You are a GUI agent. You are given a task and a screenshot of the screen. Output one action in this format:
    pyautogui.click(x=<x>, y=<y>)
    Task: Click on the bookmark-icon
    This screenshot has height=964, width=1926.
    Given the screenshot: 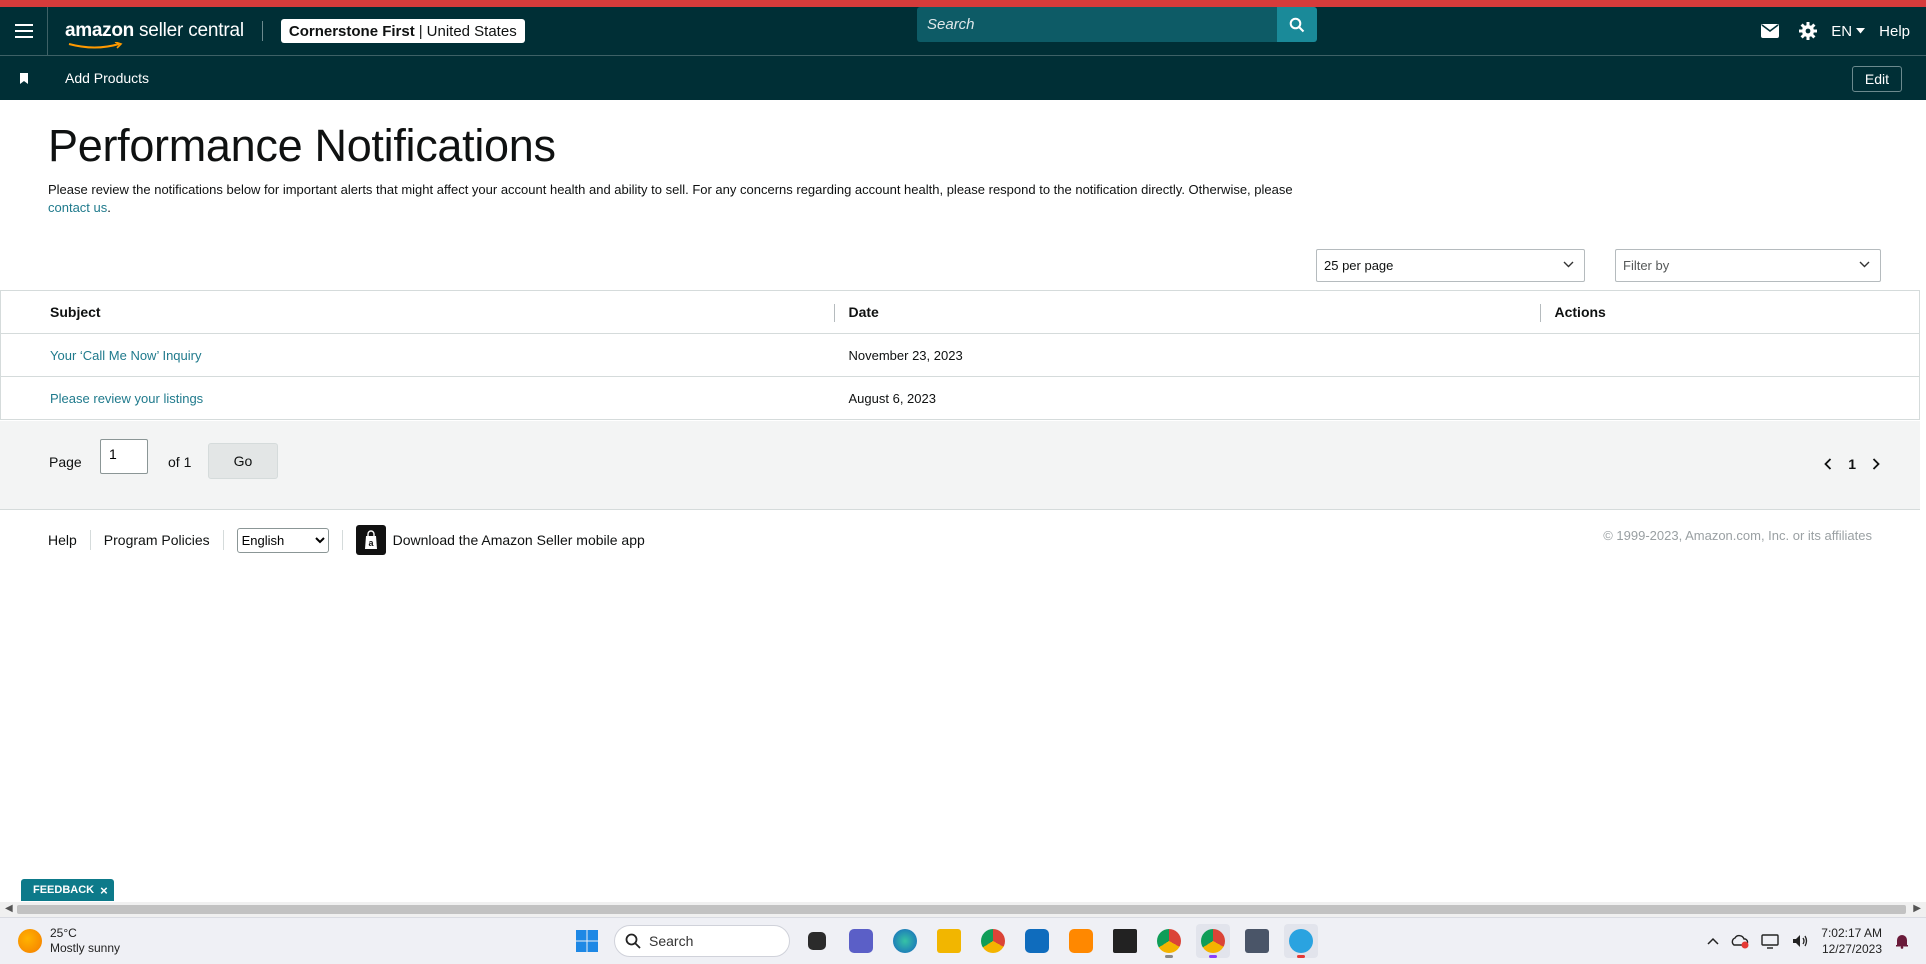 What is the action you would take?
    pyautogui.click(x=24, y=78)
    